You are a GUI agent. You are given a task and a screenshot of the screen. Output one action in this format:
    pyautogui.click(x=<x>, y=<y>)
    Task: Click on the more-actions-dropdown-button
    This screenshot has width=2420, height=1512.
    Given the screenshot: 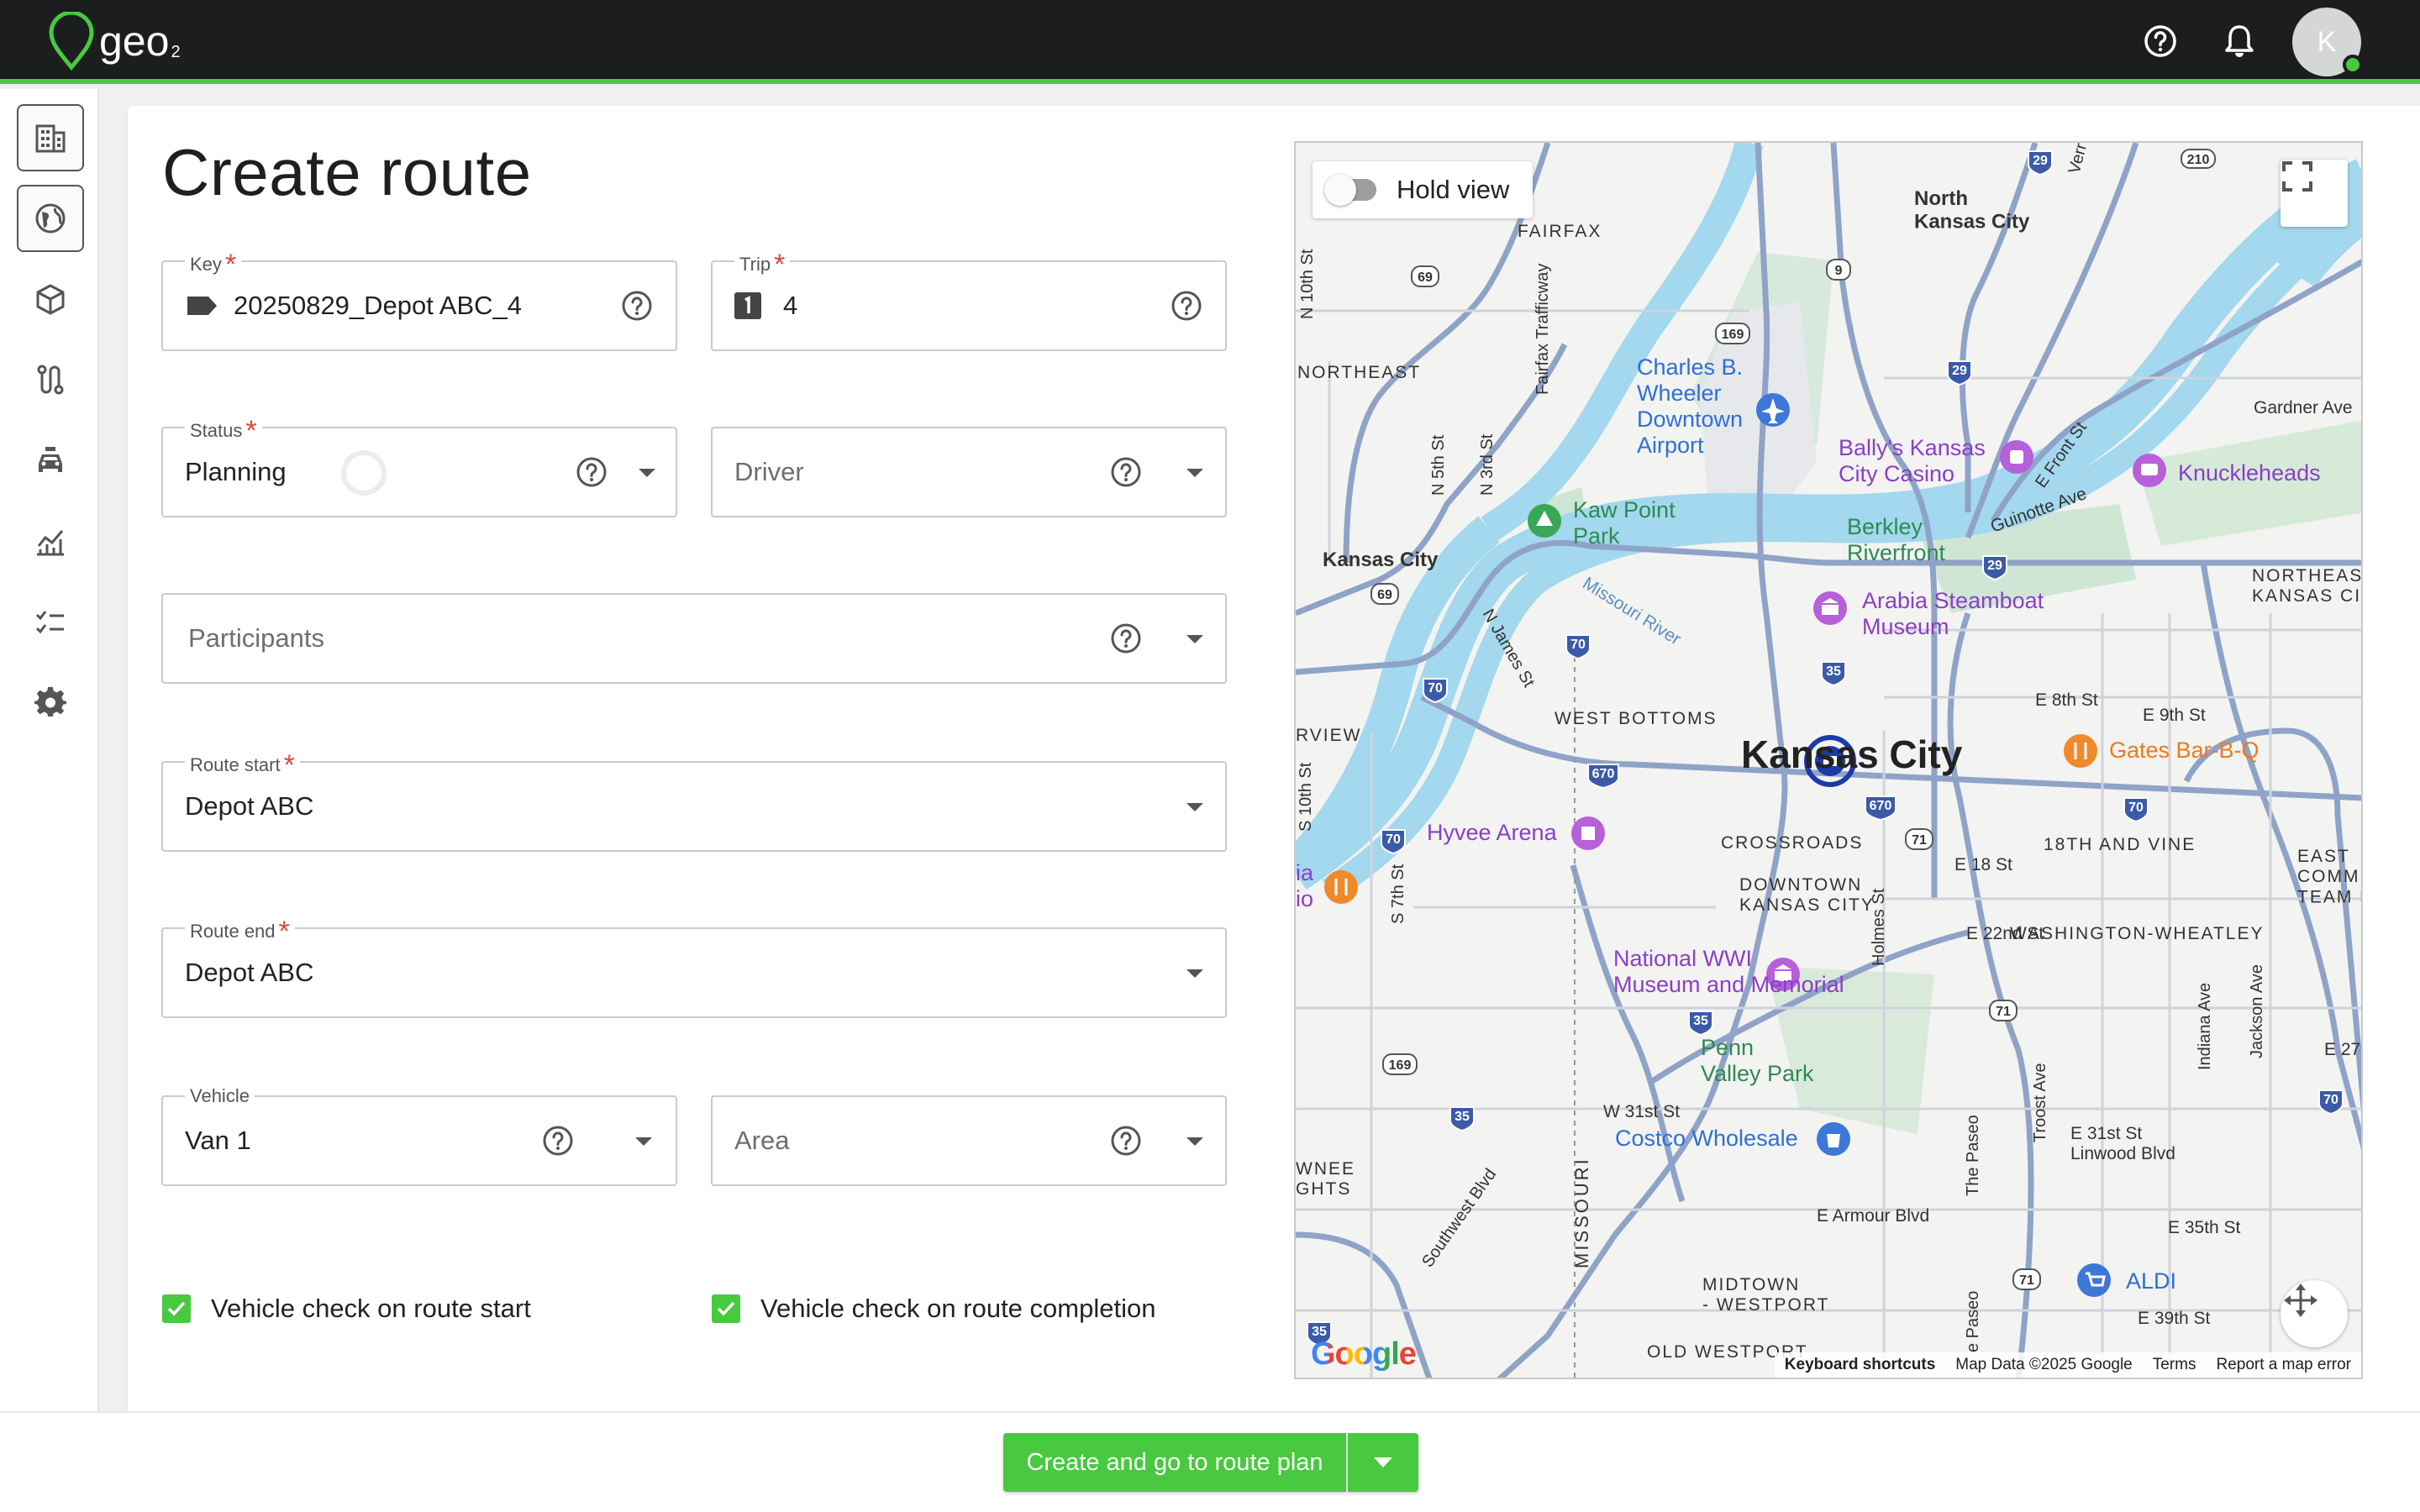 What is the action you would take?
    pyautogui.click(x=1383, y=1462)
    